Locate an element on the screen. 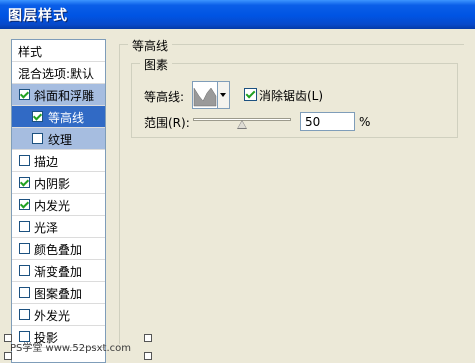 The image size is (475, 363). style-item: 纹理 is located at coordinates (58, 139).